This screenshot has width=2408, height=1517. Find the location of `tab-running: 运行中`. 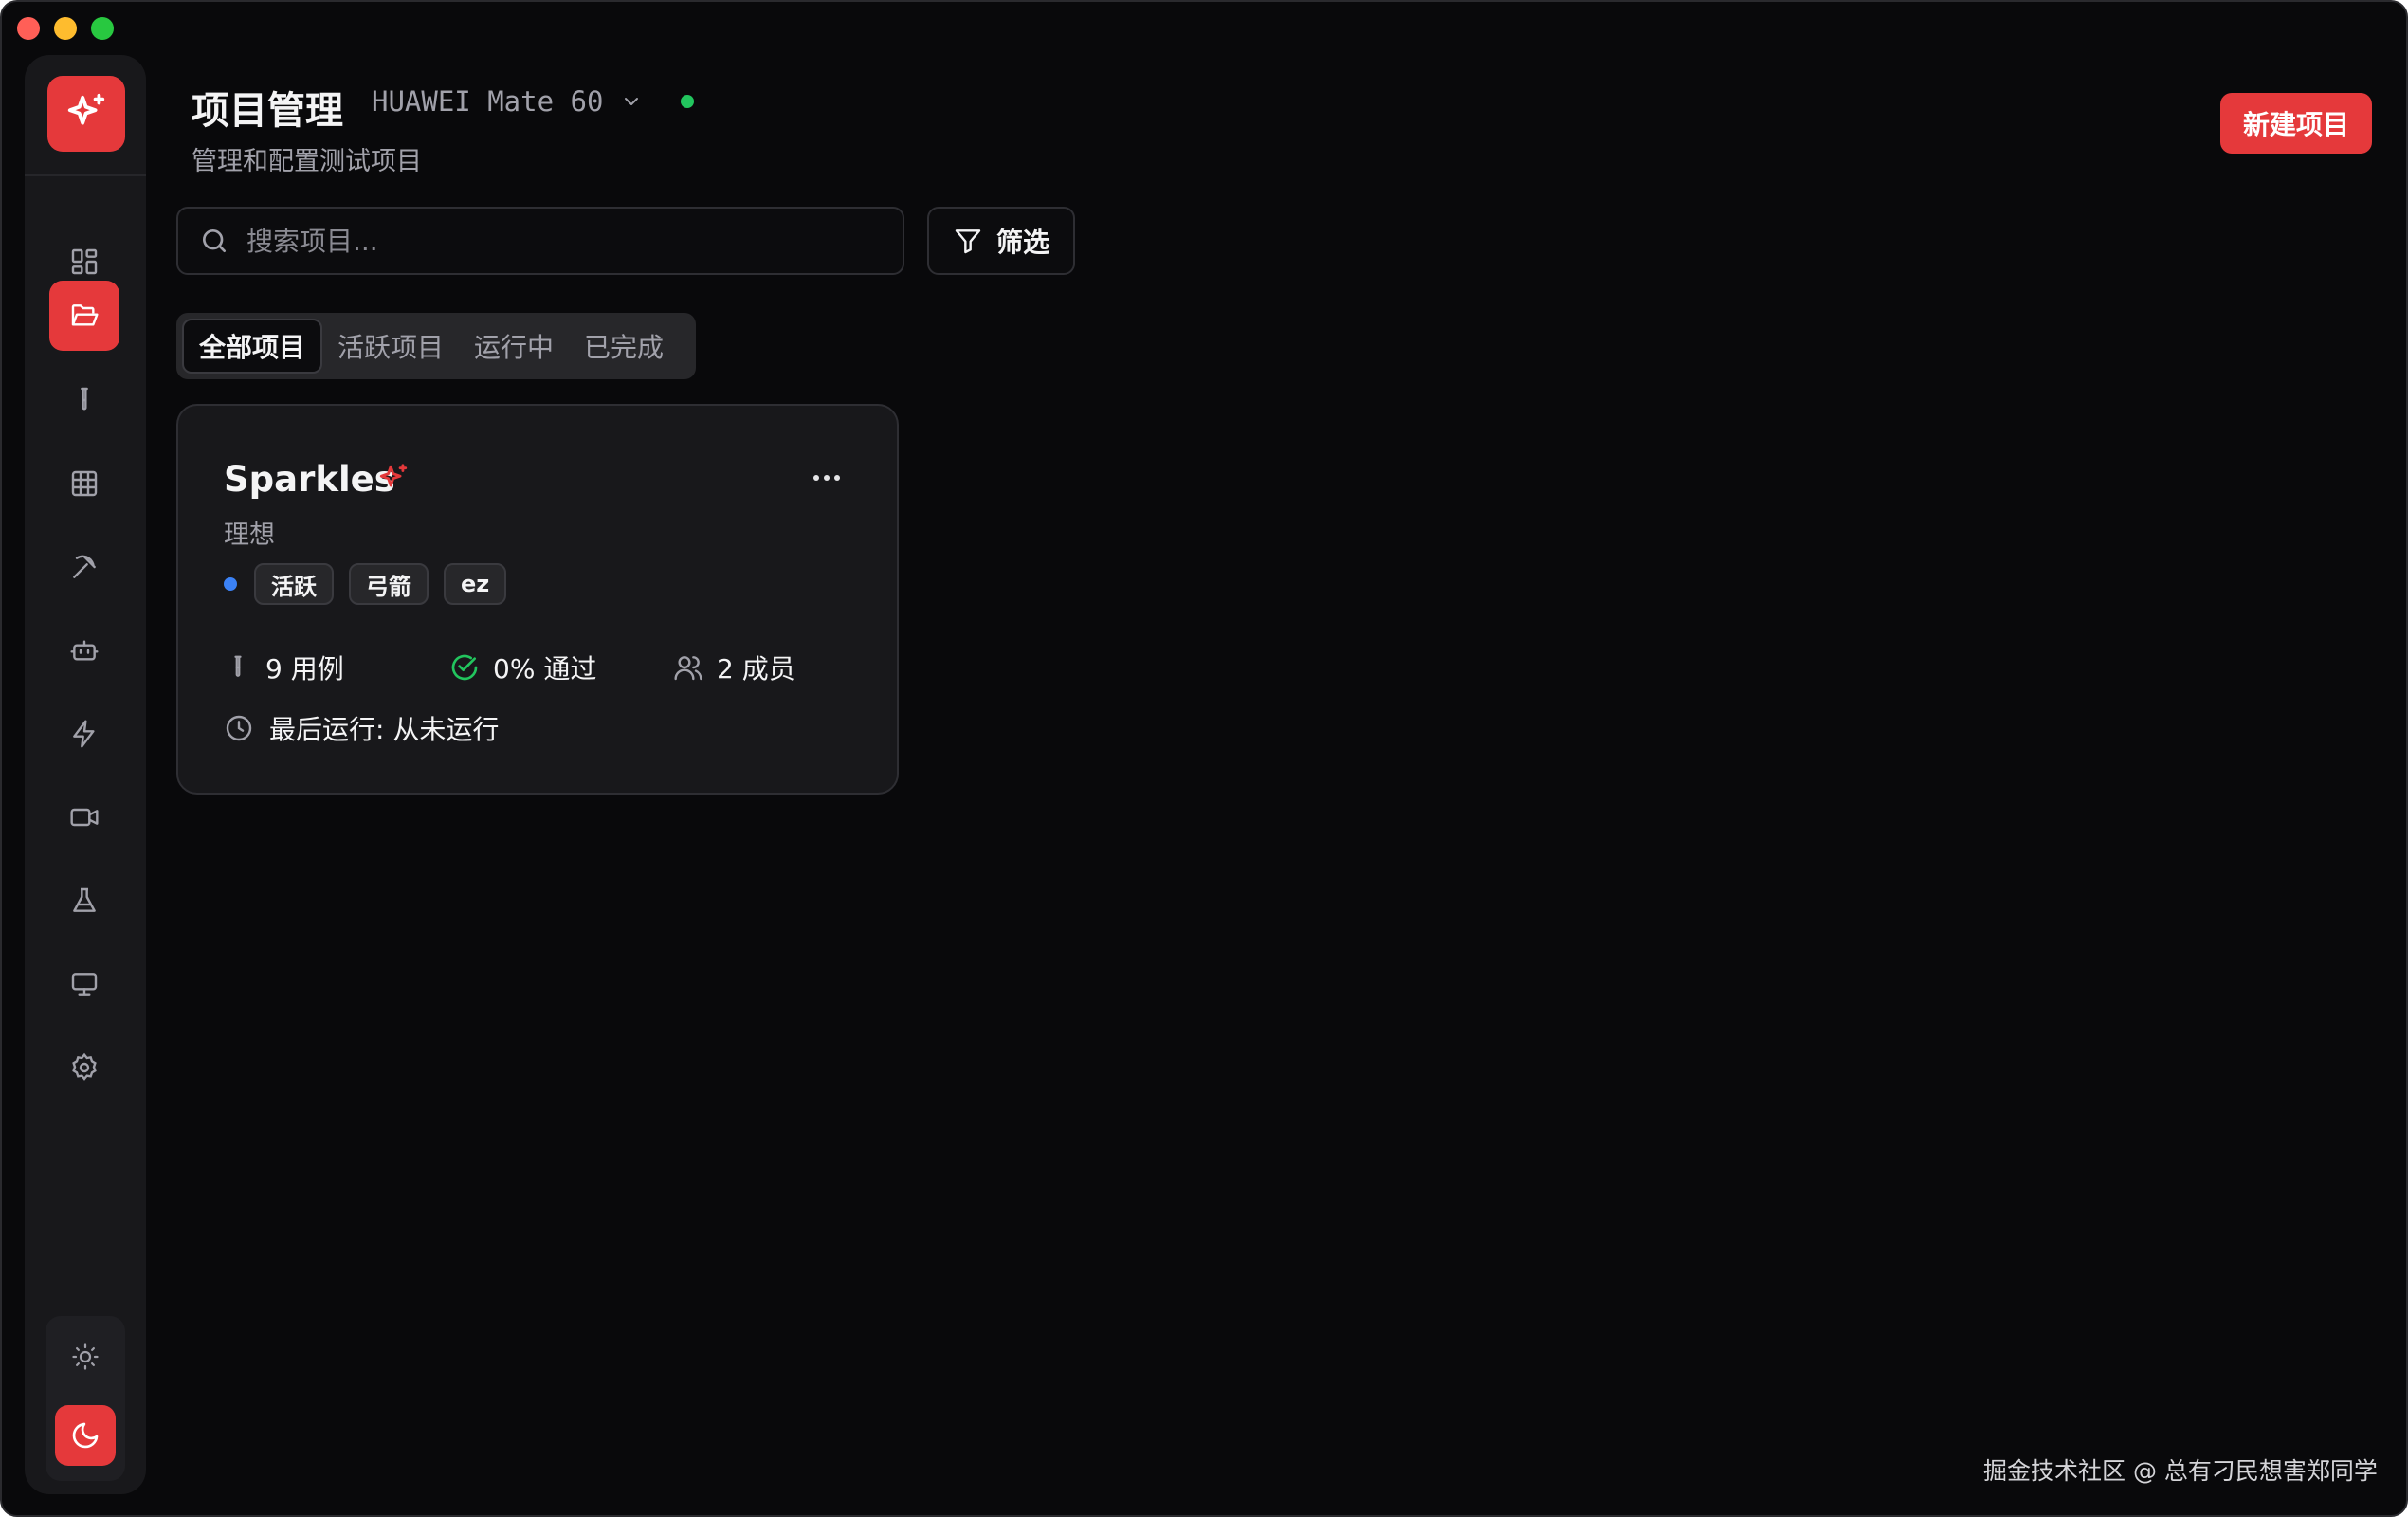

tab-running: 运行中 is located at coordinates (514, 346).